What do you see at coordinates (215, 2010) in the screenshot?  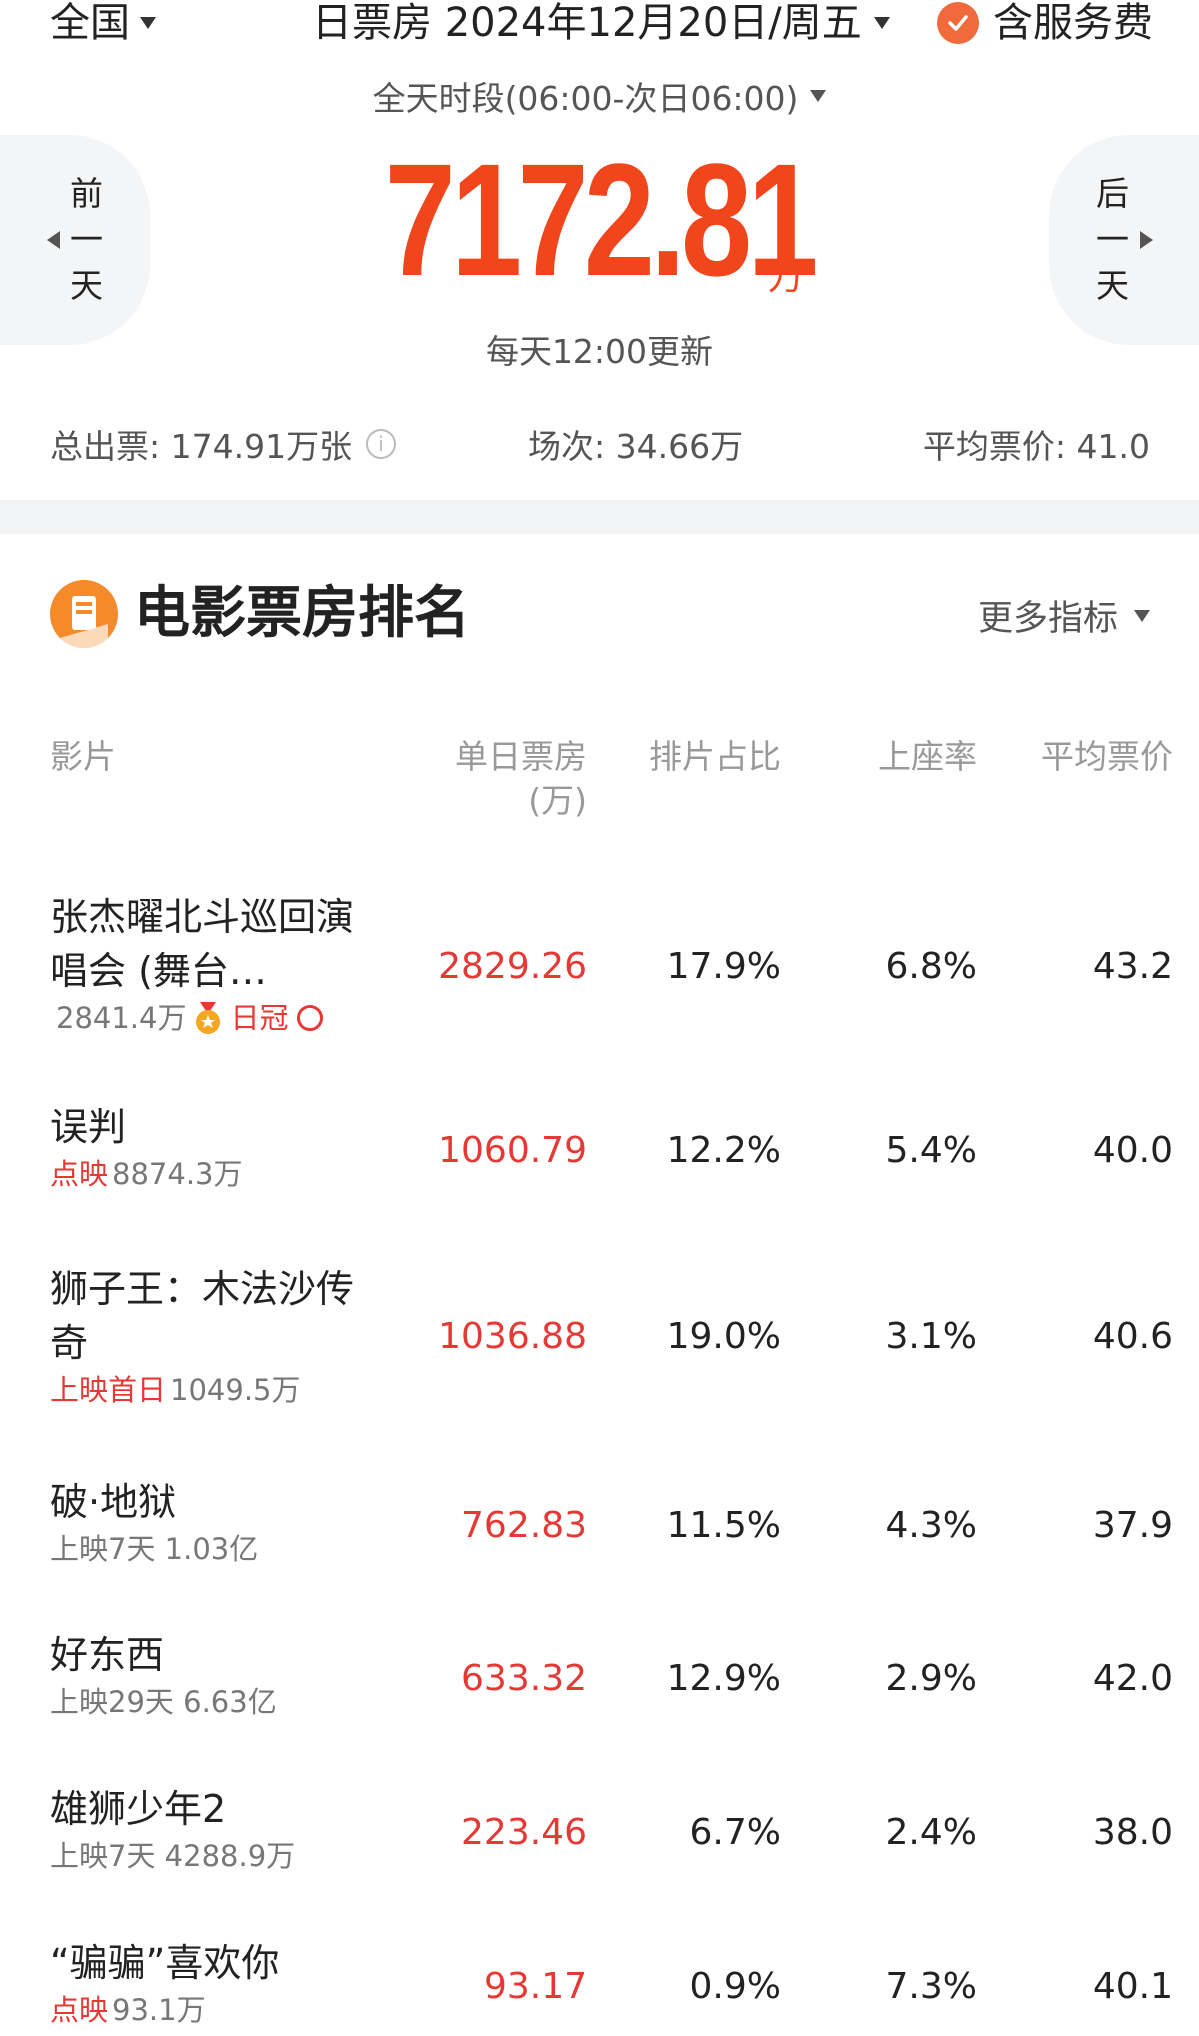 I see `film-sub: 点映 93.1万` at bounding box center [215, 2010].